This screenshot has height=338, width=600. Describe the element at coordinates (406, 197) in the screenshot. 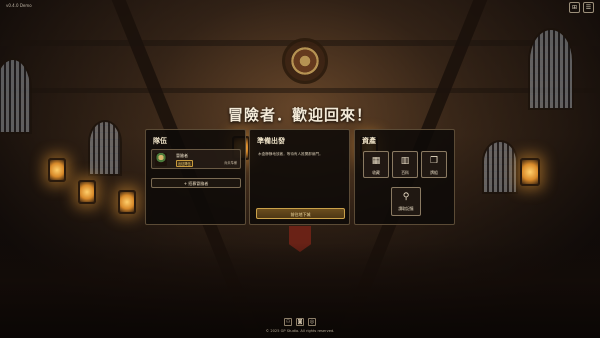

I see `load-memory-icon: ⚲` at that location.